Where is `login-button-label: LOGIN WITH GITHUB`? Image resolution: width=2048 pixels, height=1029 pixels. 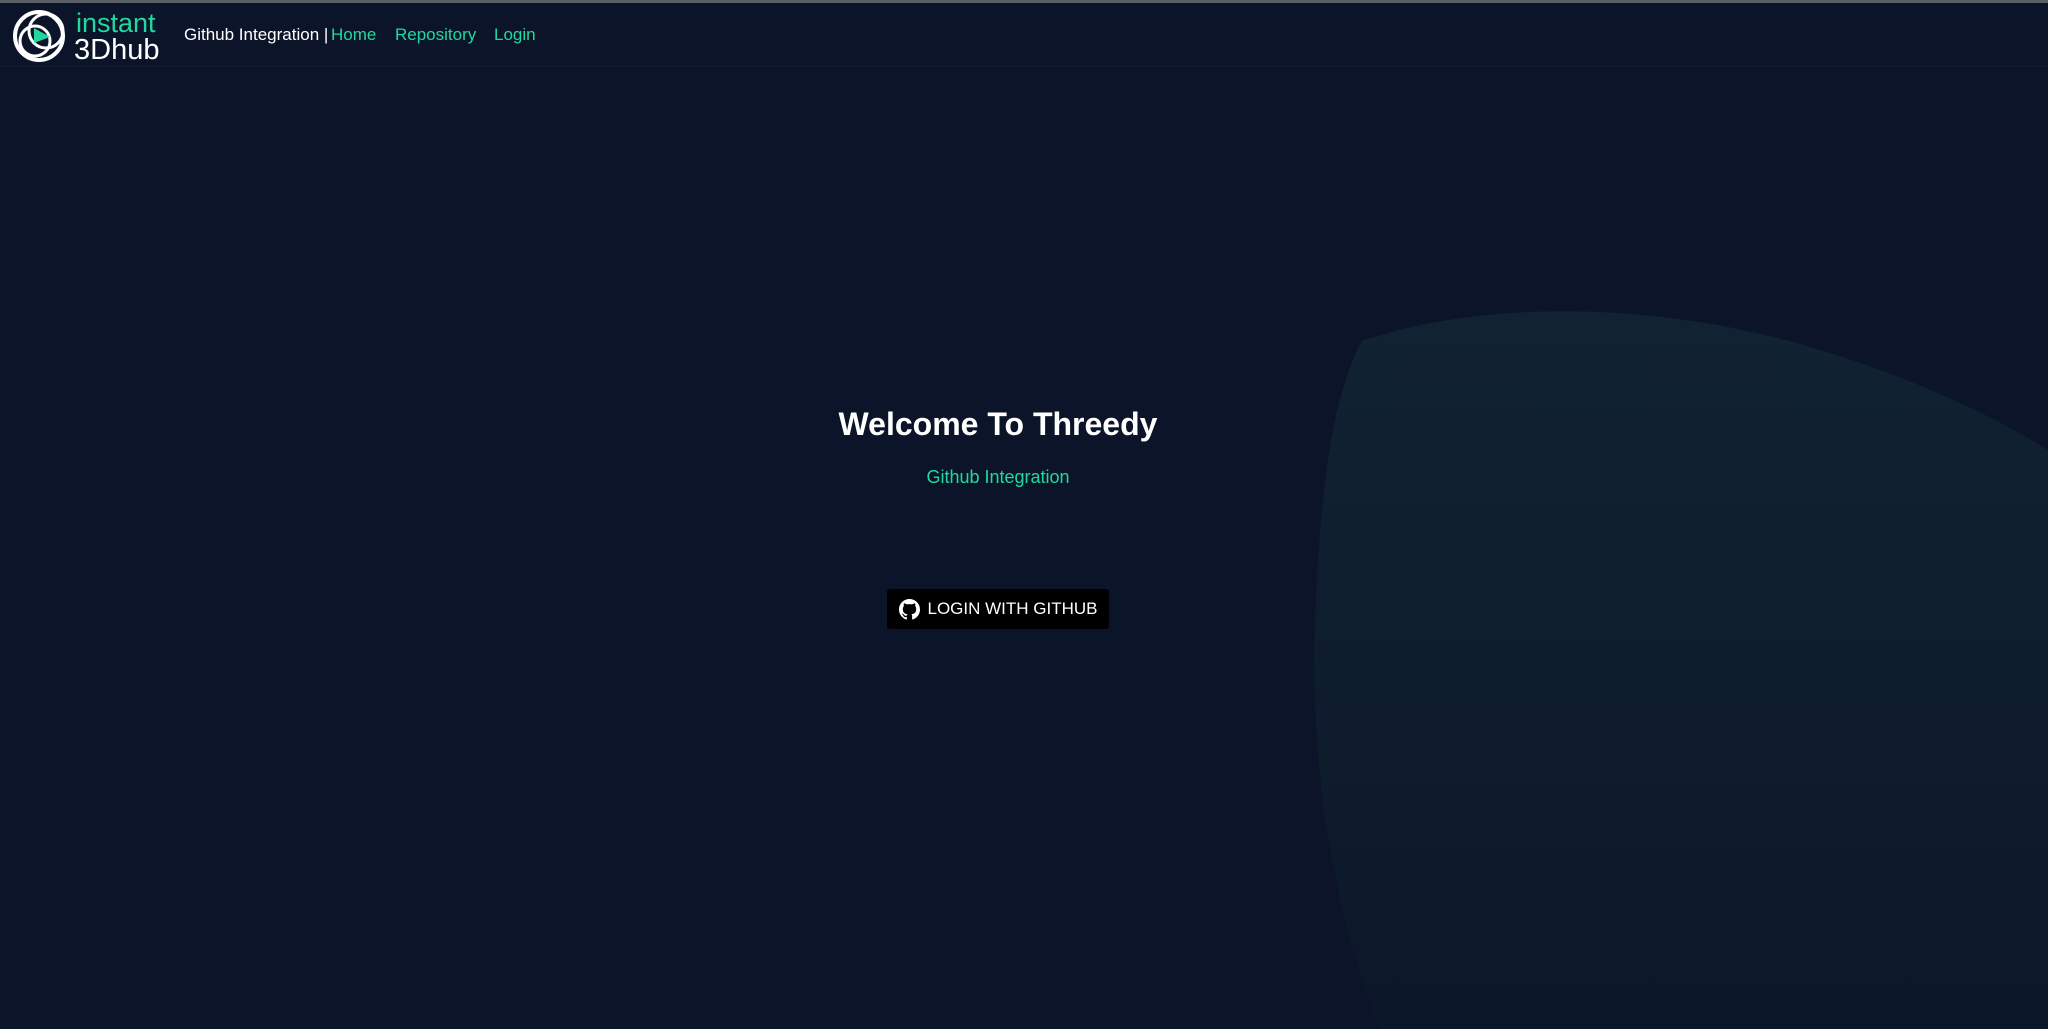
login-button-label: LOGIN WITH GITHUB is located at coordinates (1012, 608).